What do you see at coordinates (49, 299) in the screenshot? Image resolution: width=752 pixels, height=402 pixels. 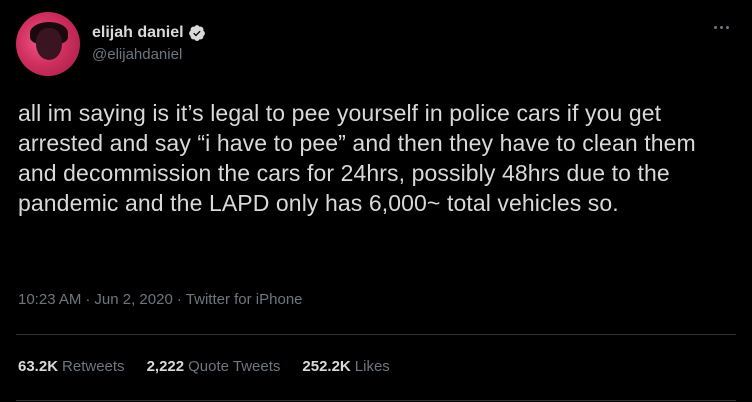 I see `tweet-time: 10:23 AM` at bounding box center [49, 299].